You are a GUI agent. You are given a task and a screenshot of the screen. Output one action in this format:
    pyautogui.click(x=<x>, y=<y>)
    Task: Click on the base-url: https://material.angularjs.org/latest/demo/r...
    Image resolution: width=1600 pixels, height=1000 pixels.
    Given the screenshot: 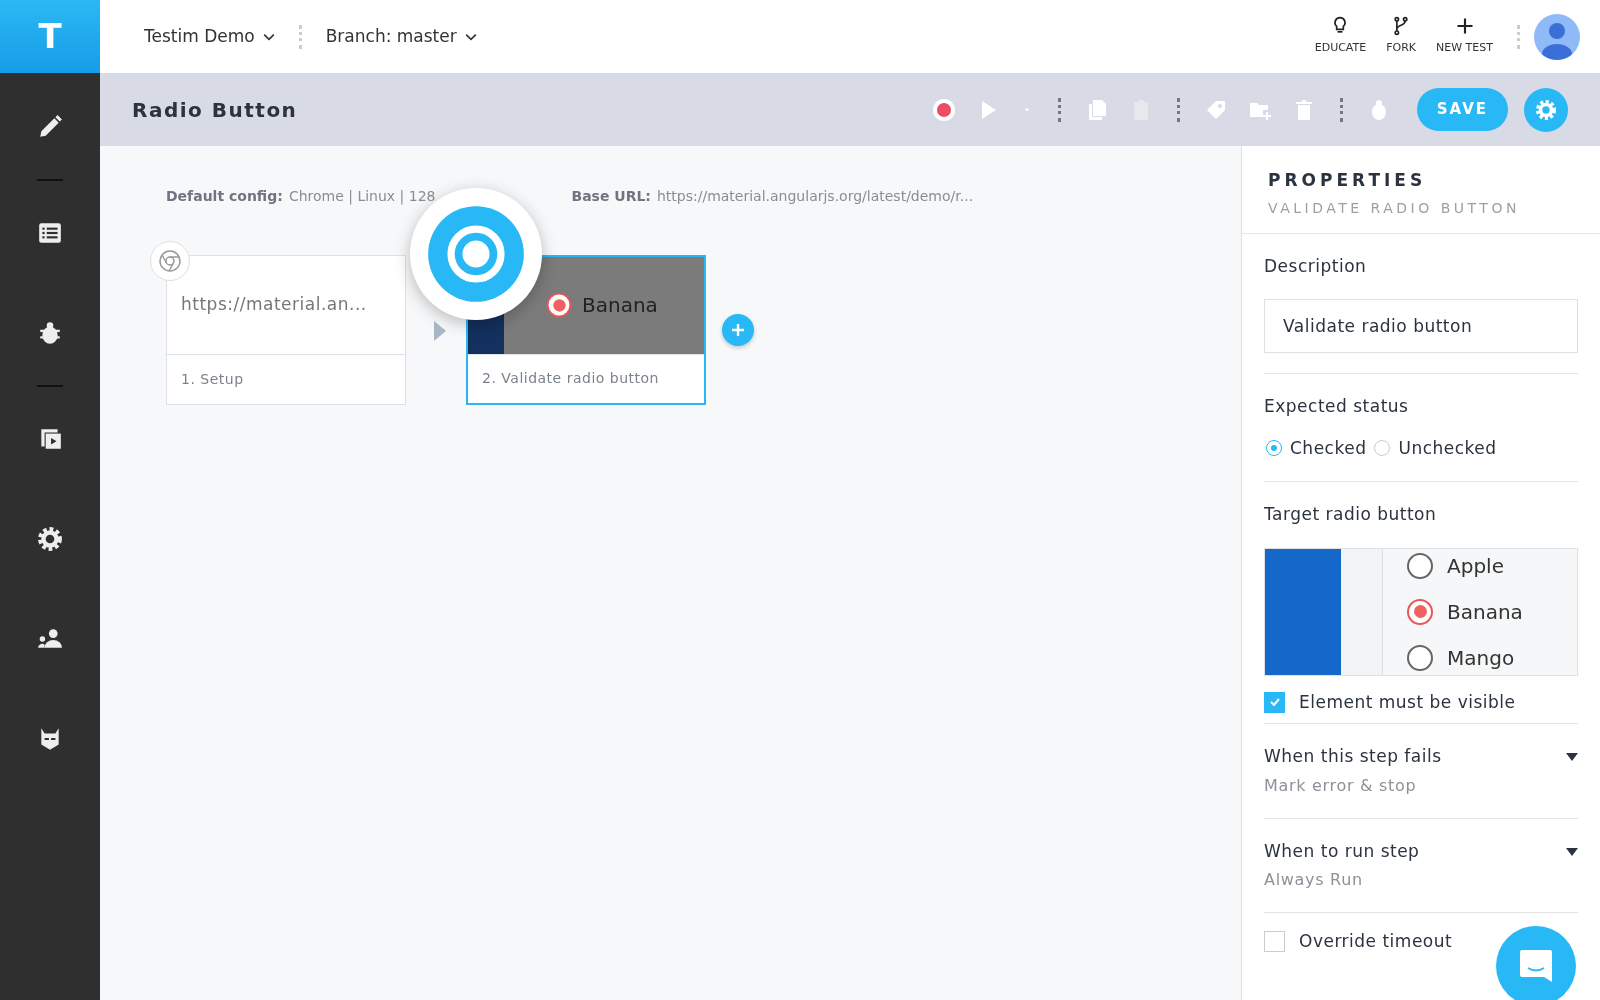 What is the action you would take?
    pyautogui.click(x=815, y=196)
    